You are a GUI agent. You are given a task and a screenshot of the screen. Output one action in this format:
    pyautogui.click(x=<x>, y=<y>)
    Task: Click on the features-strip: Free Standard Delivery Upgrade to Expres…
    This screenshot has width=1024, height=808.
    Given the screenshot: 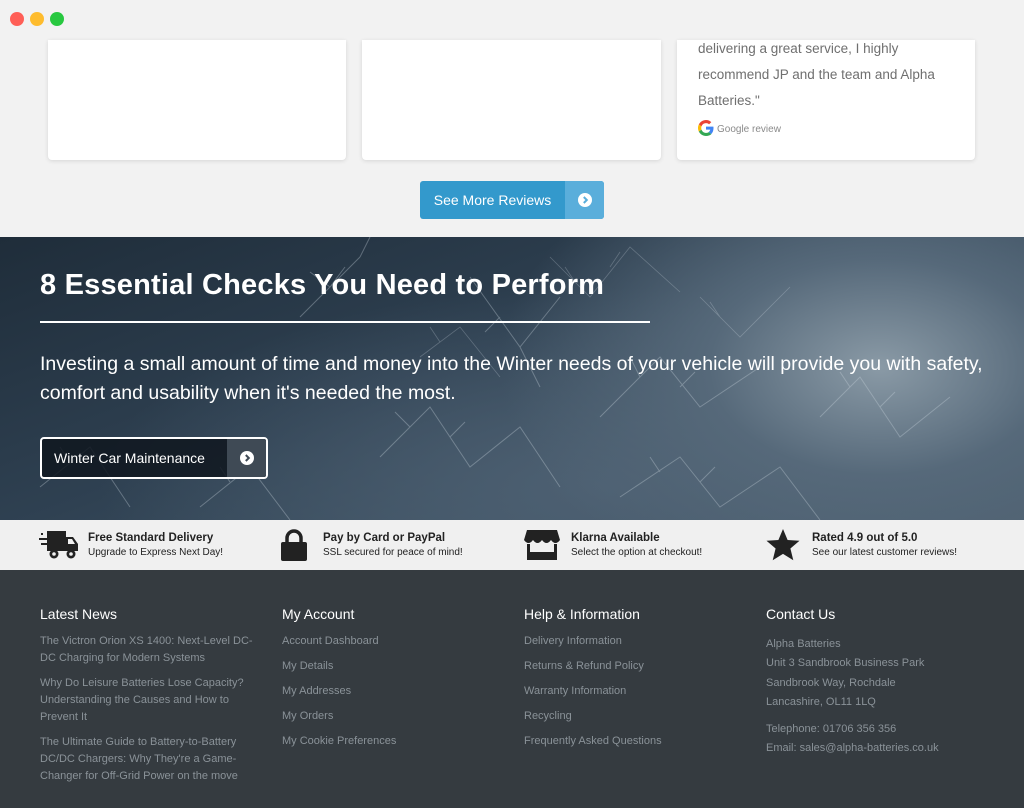 What is the action you would take?
    pyautogui.click(x=512, y=545)
    